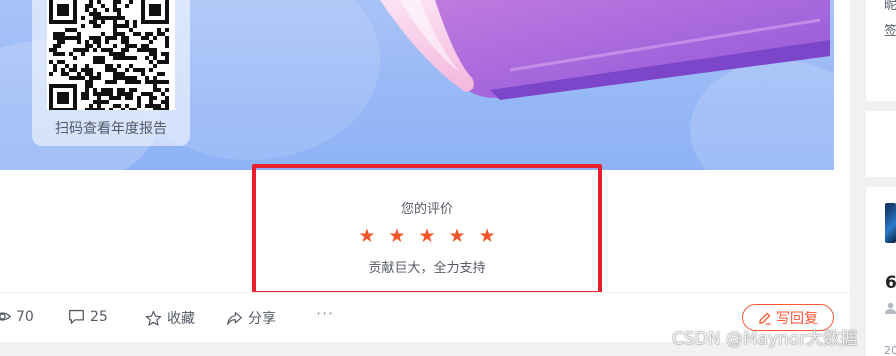 The width and height of the screenshot is (896, 356). Describe the element at coordinates (88, 316) in the screenshot. I see `comment-button: 25` at that location.